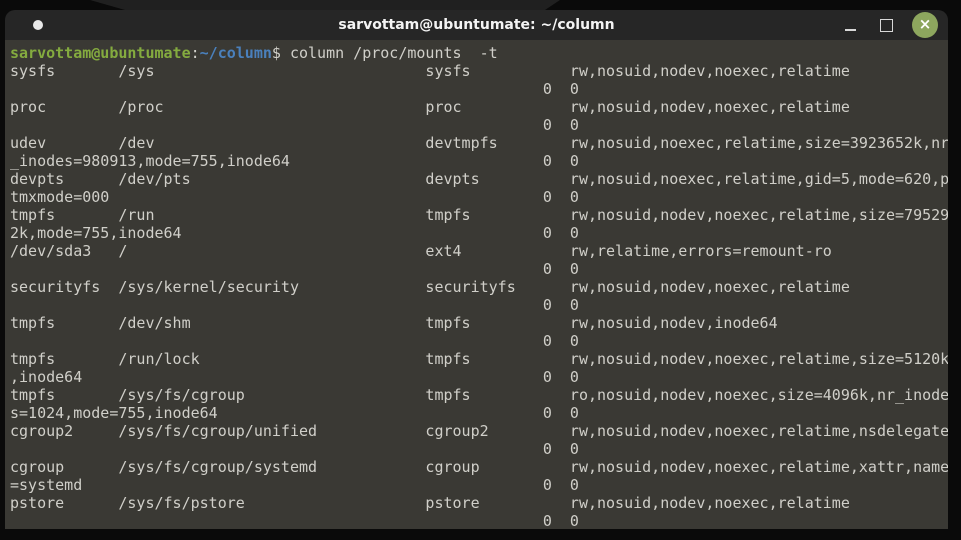 This screenshot has width=961, height=540. I want to click on maximize-icon, so click(886, 25).